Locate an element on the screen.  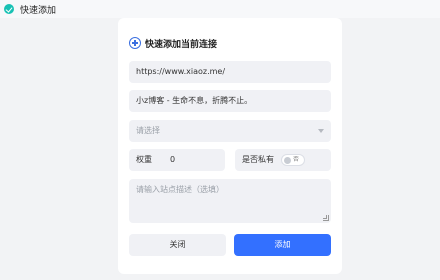
category-select: 请选择 is located at coordinates (230, 131).